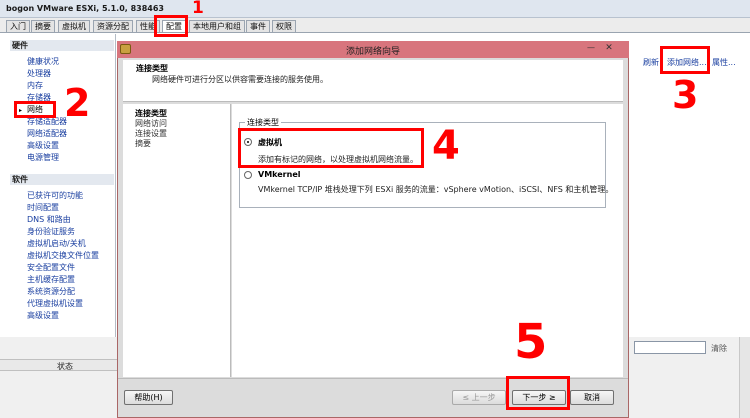 The height and width of the screenshot is (418, 750). Describe the element at coordinates (609, 49) in the screenshot. I see `close-icon: ✕` at that location.